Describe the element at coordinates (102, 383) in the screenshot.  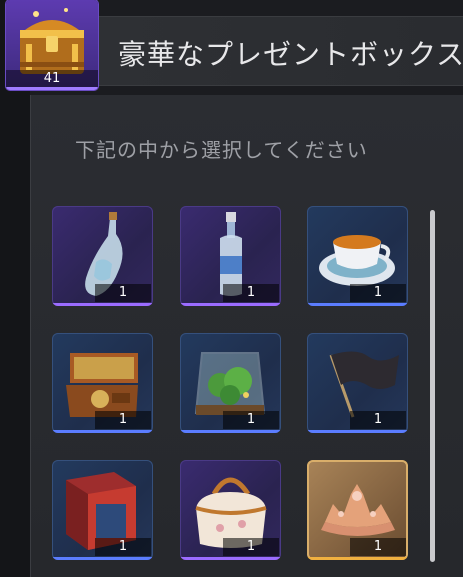
I see `item-music-box: 1` at that location.